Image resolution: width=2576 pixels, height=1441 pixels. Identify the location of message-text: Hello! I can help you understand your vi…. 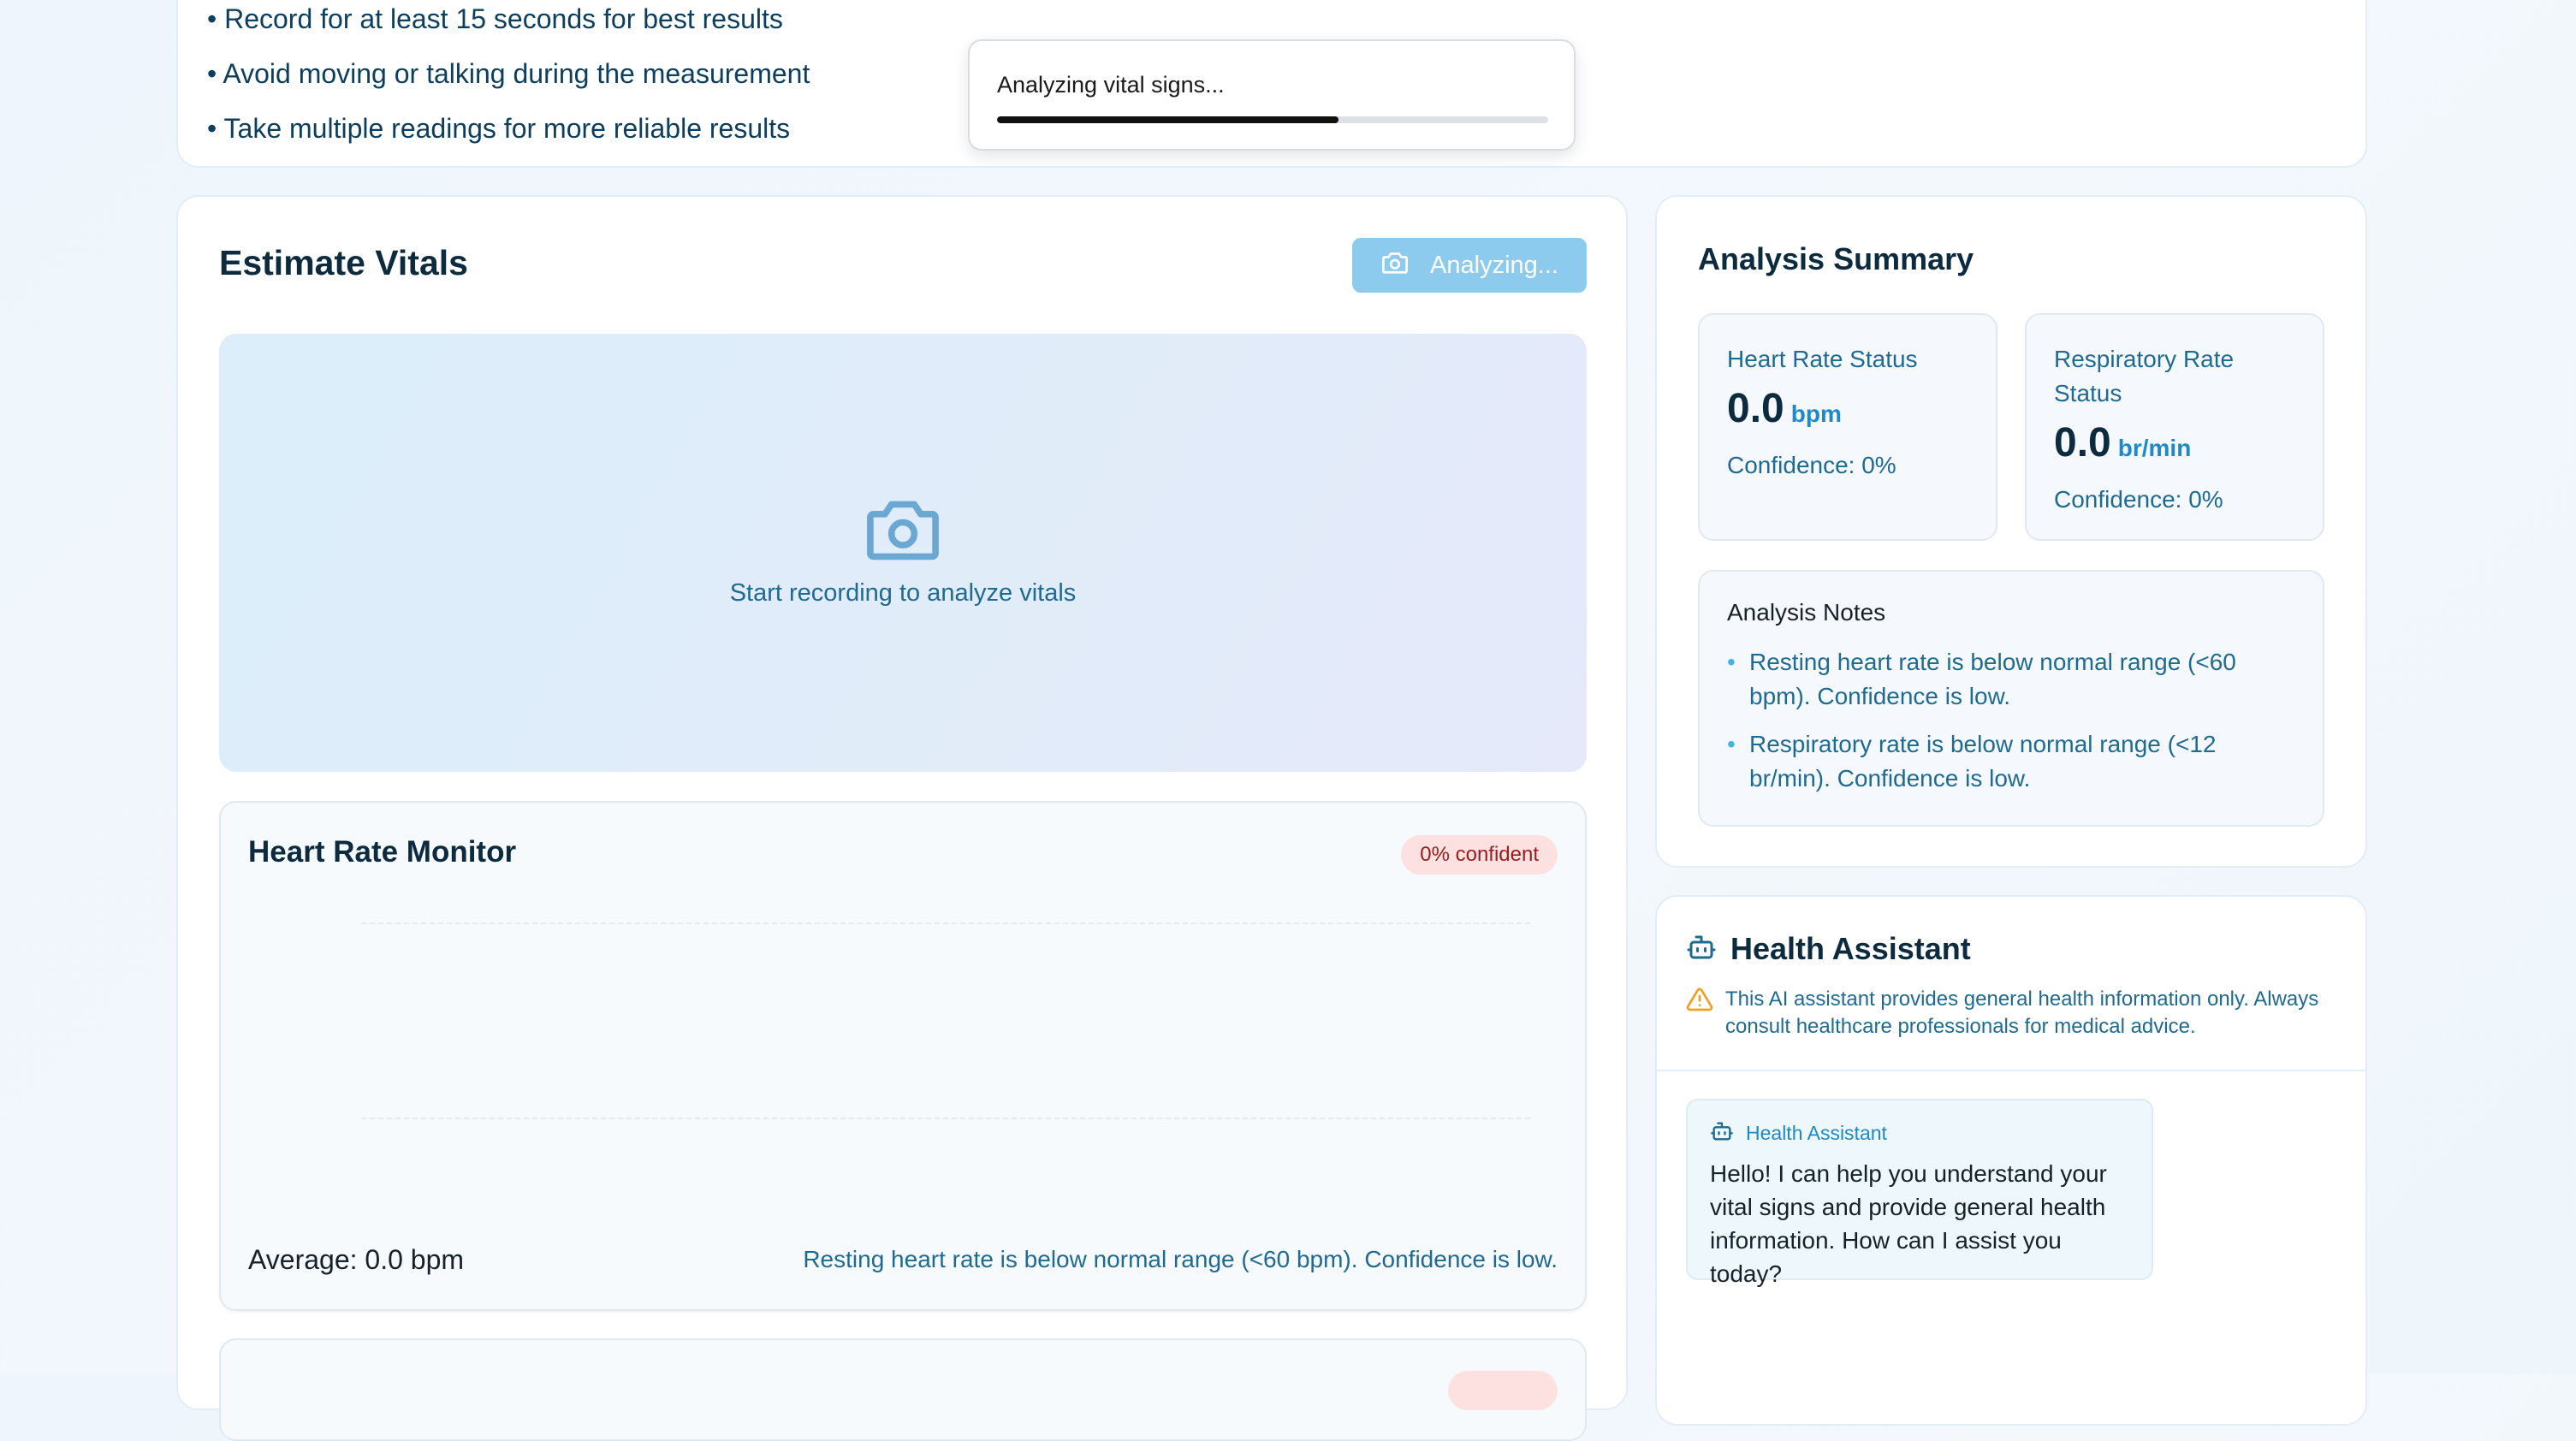
(1908, 1223).